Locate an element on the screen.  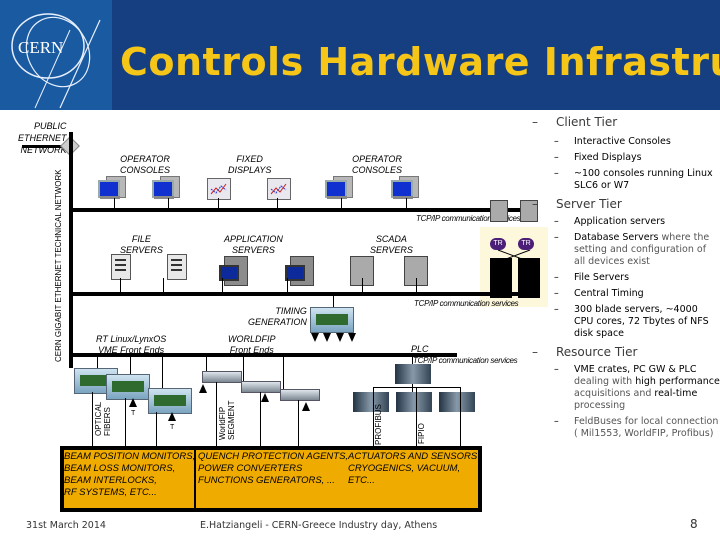
timing-generation-label: TIMING GENERATION is located at coordinates (277, 317).